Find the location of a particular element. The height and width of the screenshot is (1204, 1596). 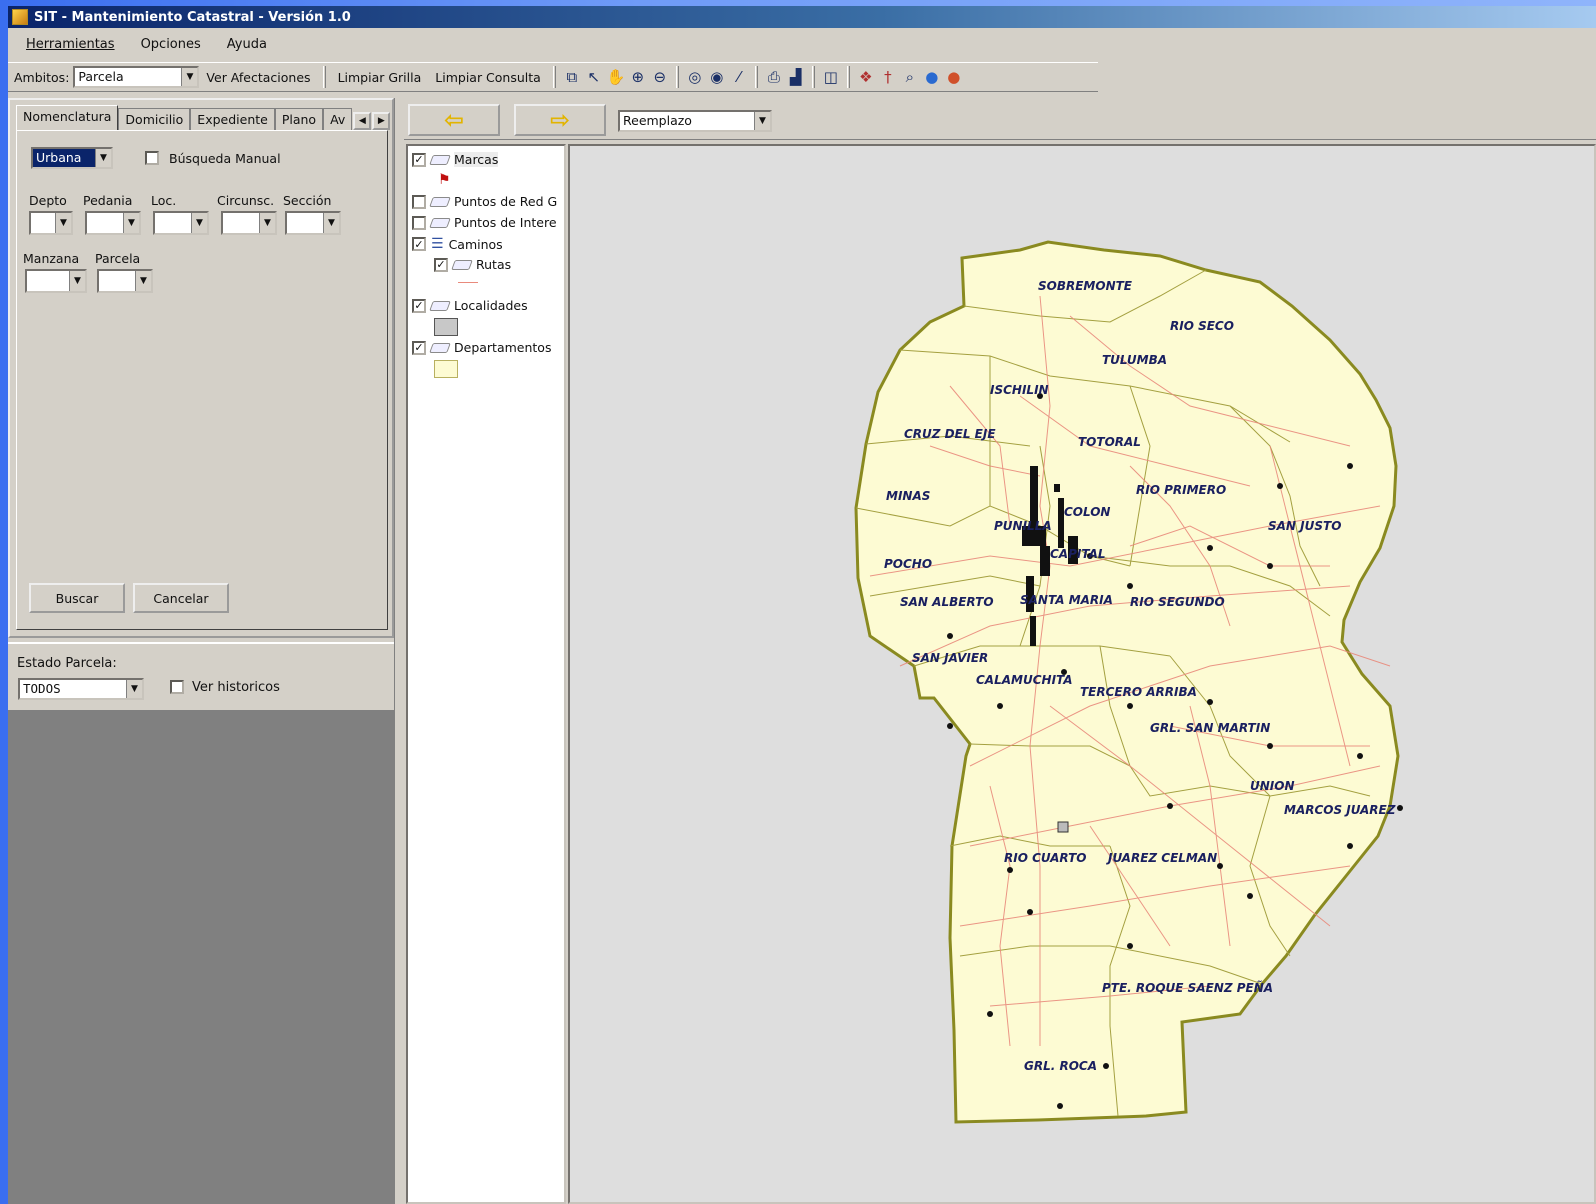

ver-afectaciones-button: Ver Afectaciones is located at coordinates (258, 77).